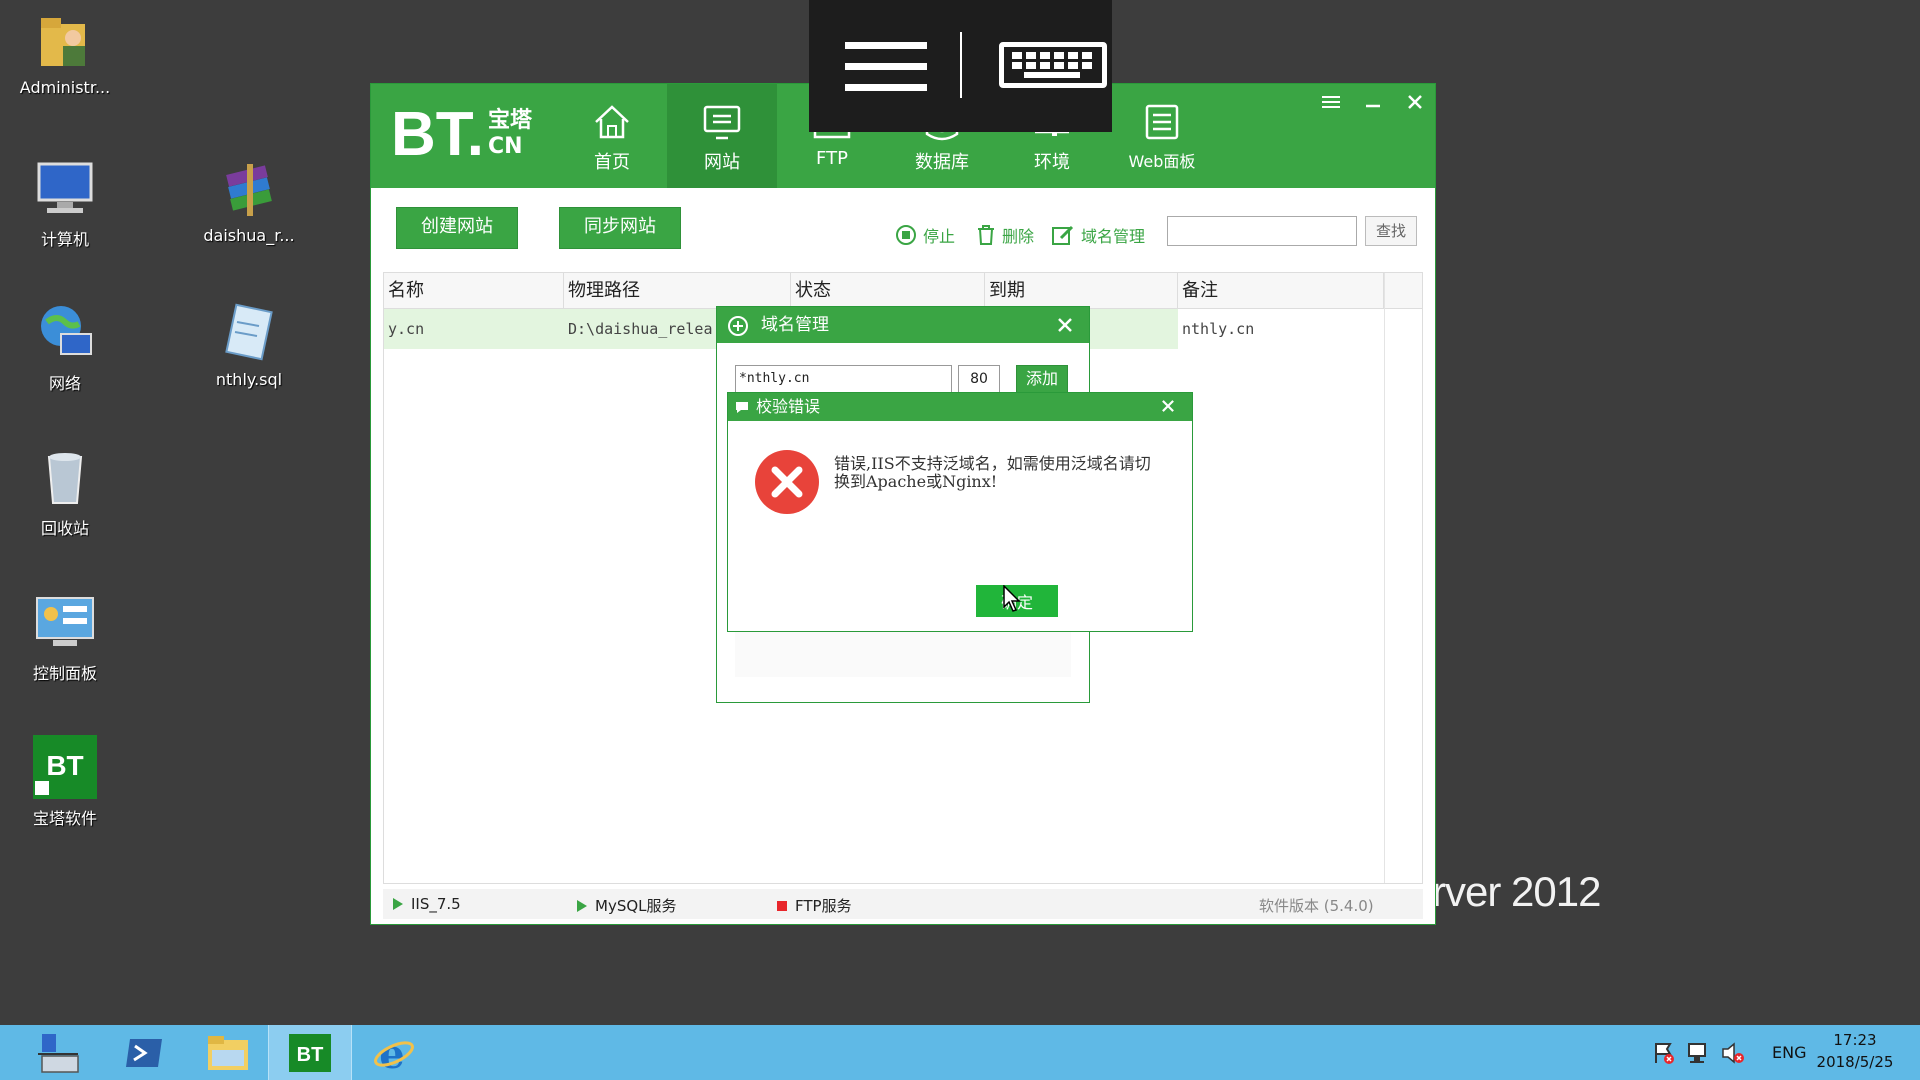 The height and width of the screenshot is (1080, 1920). I want to click on internet-explorer-icon: e, so click(394, 1053).